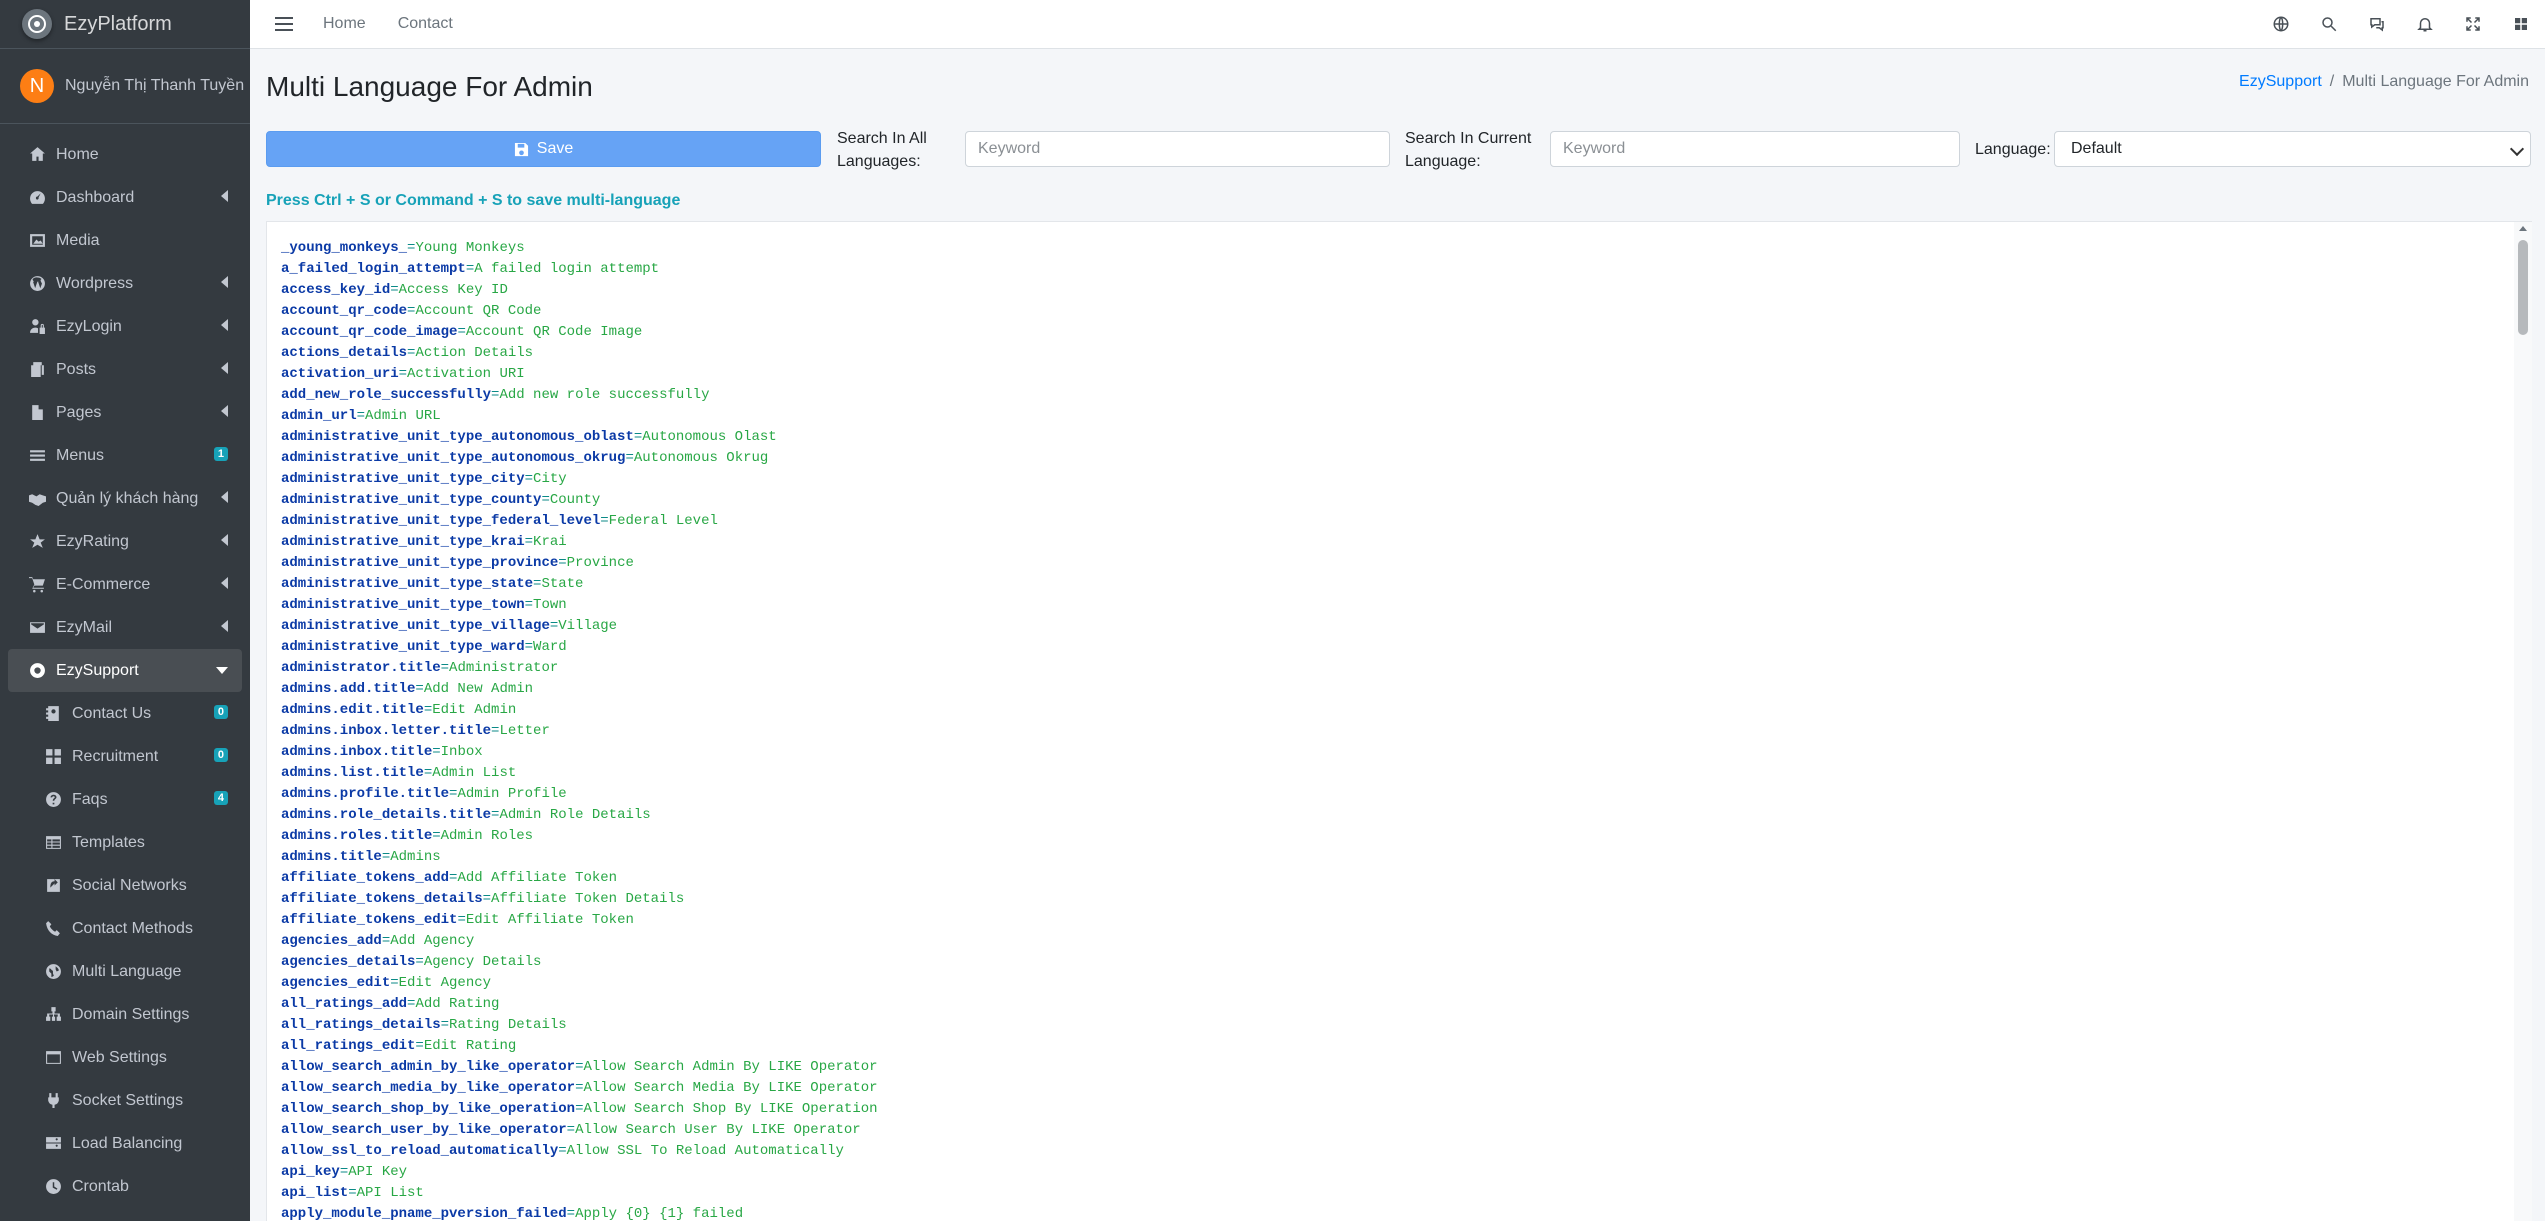 This screenshot has width=2545, height=1221. I want to click on language-entry-line: admins.roles.title=Admin Roles, so click(579, 836).